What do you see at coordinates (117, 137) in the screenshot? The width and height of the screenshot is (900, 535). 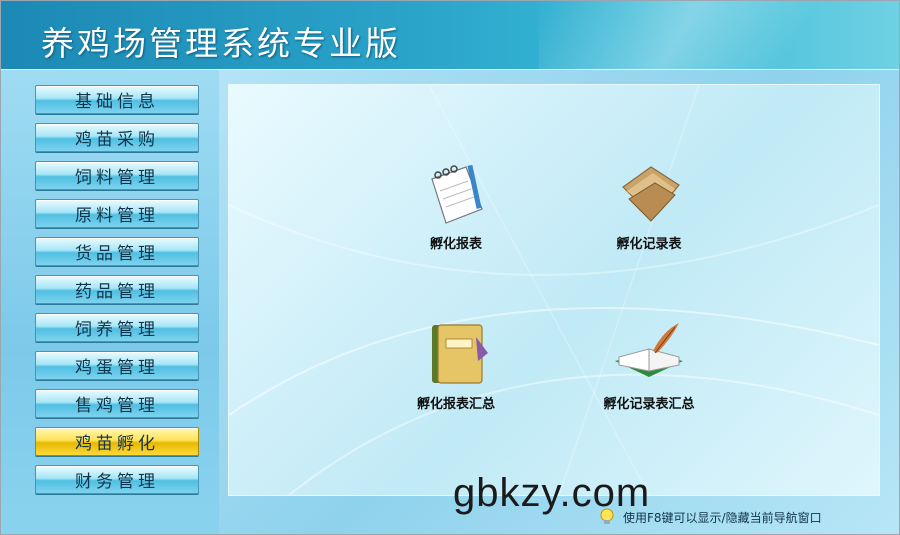 I see `sidebar-item-chick-purchase: 鸡苗采购` at bounding box center [117, 137].